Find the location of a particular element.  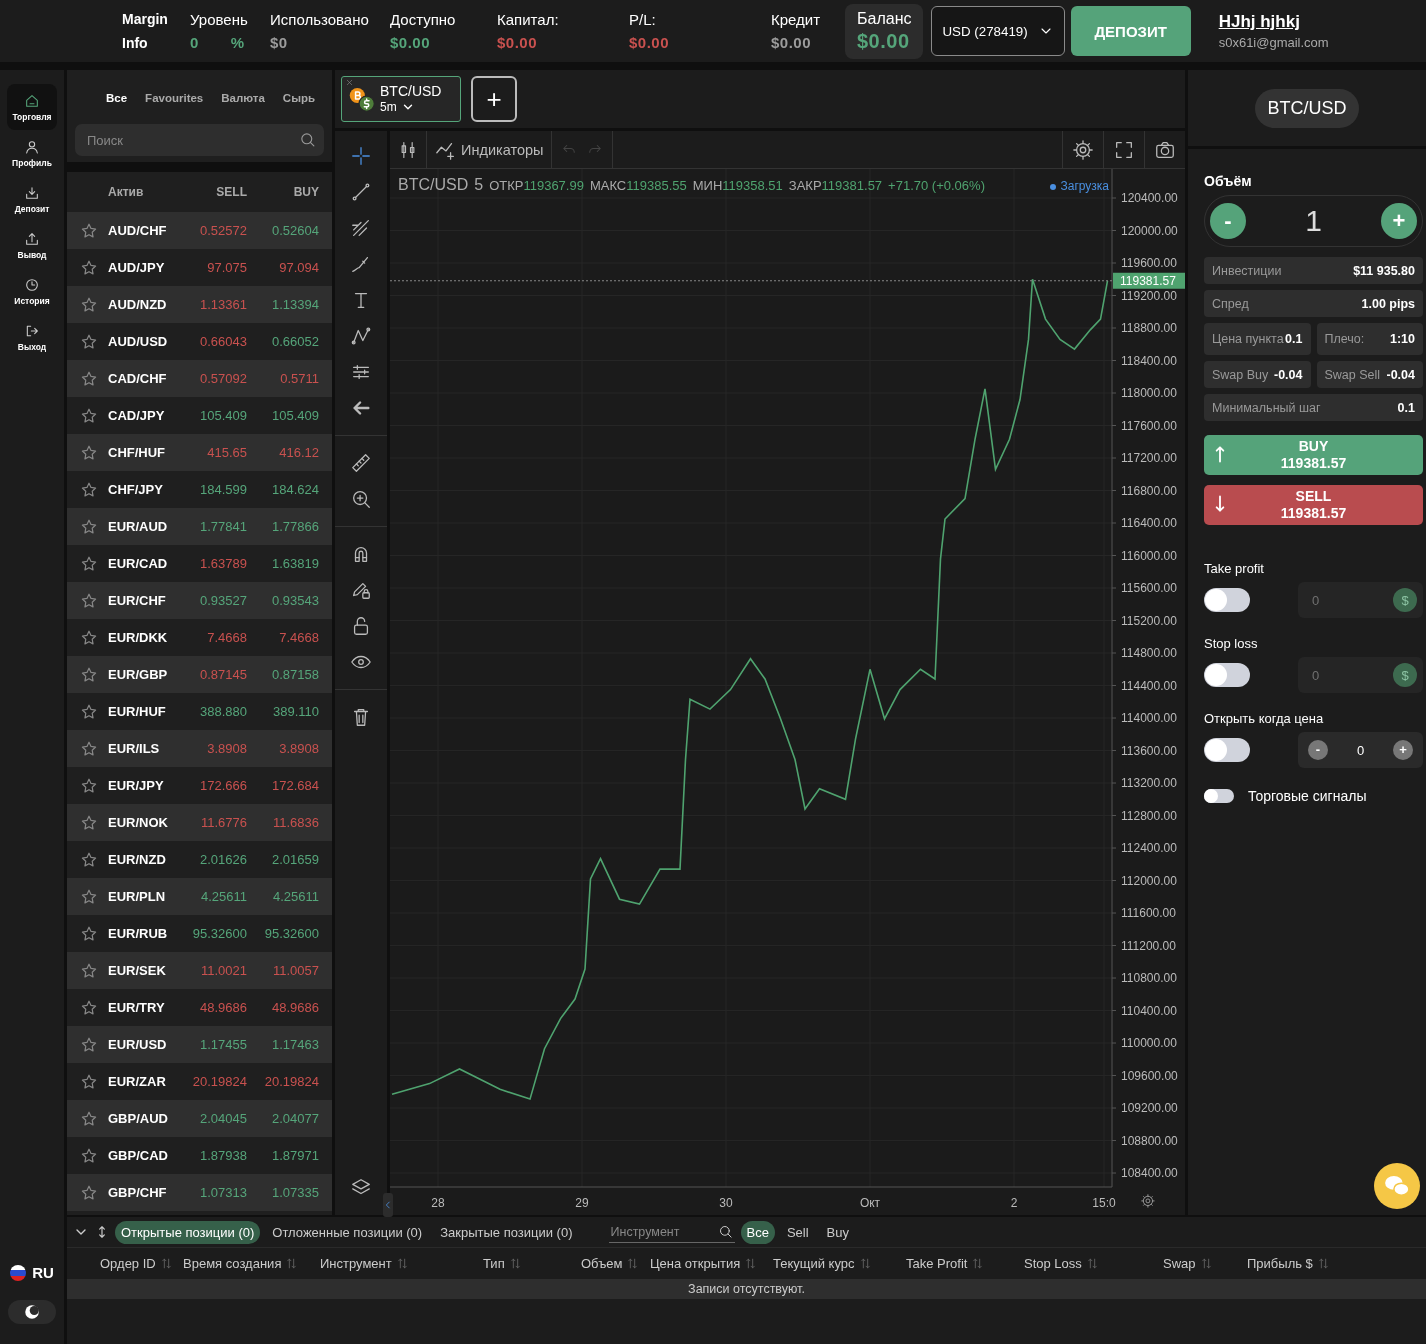

side-filter: Sell is located at coordinates (797, 1232).